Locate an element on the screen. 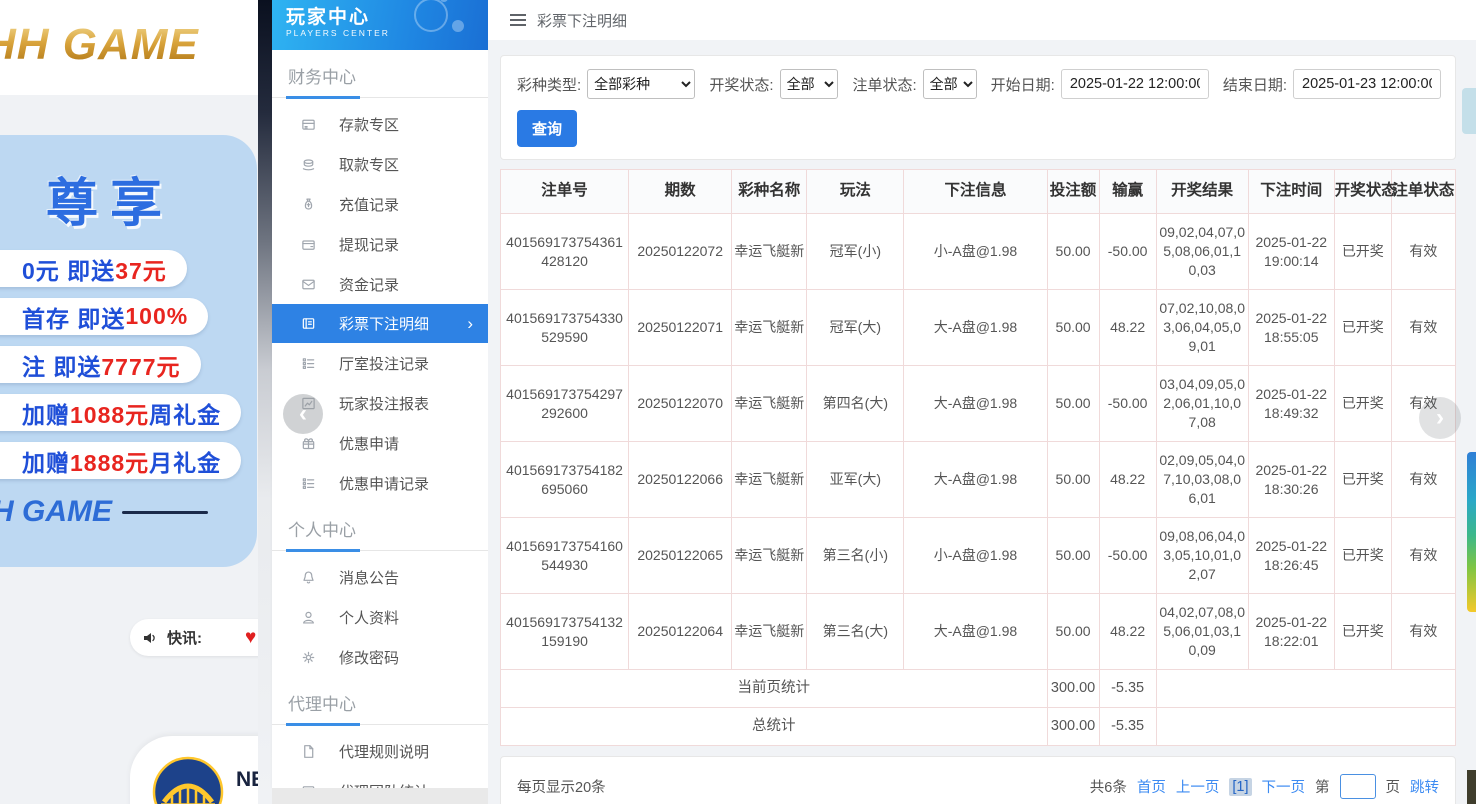  collapse-left-button: ‹ is located at coordinates (303, 414).